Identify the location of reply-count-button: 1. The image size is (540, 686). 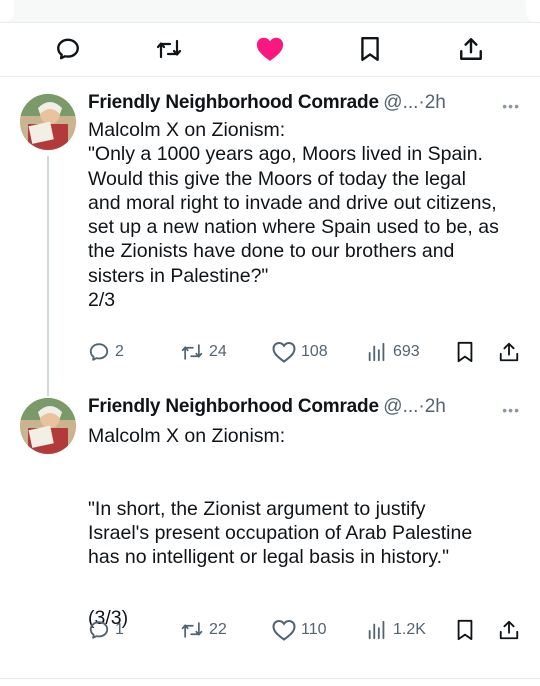
(106, 630).